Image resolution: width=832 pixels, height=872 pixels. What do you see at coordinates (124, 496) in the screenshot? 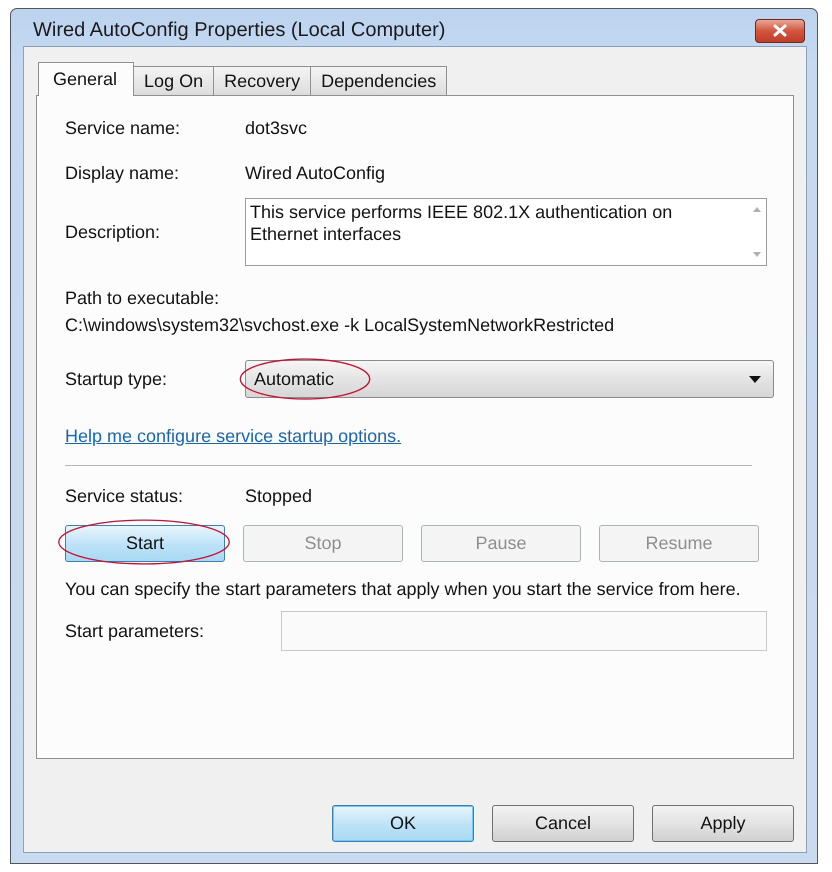
I see `field-label: Service status:` at bounding box center [124, 496].